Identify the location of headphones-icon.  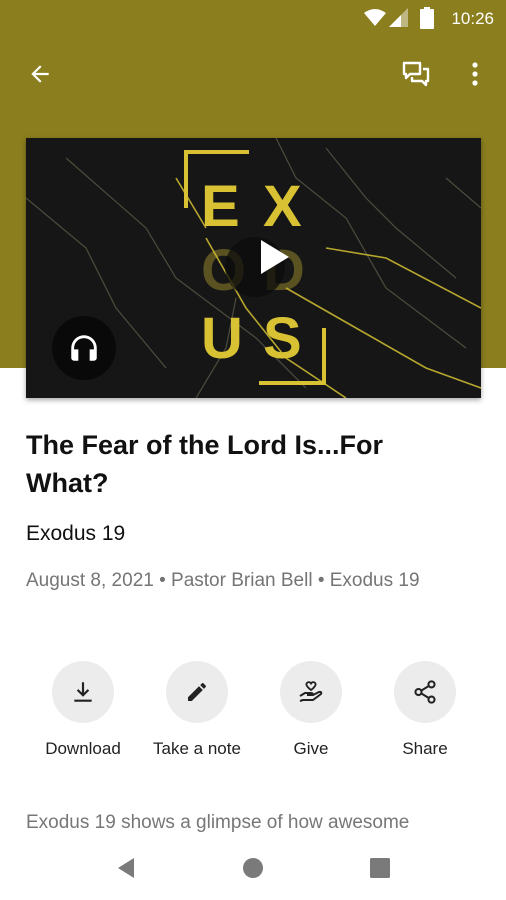
(84, 348).